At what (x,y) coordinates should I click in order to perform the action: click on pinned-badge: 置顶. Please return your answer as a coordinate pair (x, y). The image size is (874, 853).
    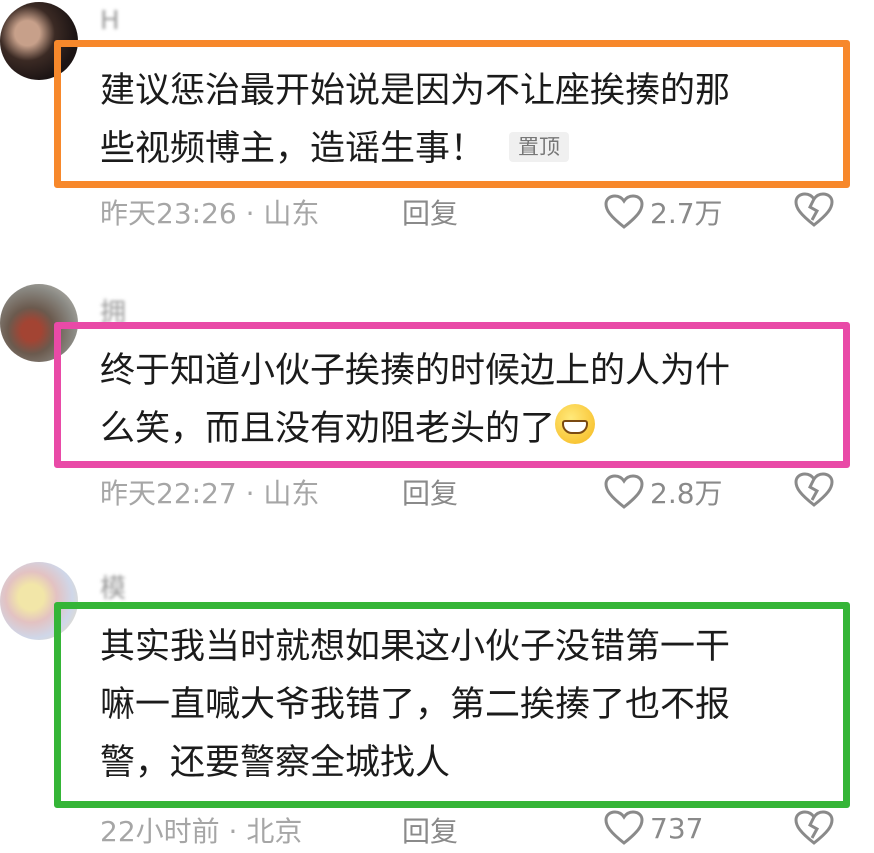
    Looking at the image, I should click on (539, 147).